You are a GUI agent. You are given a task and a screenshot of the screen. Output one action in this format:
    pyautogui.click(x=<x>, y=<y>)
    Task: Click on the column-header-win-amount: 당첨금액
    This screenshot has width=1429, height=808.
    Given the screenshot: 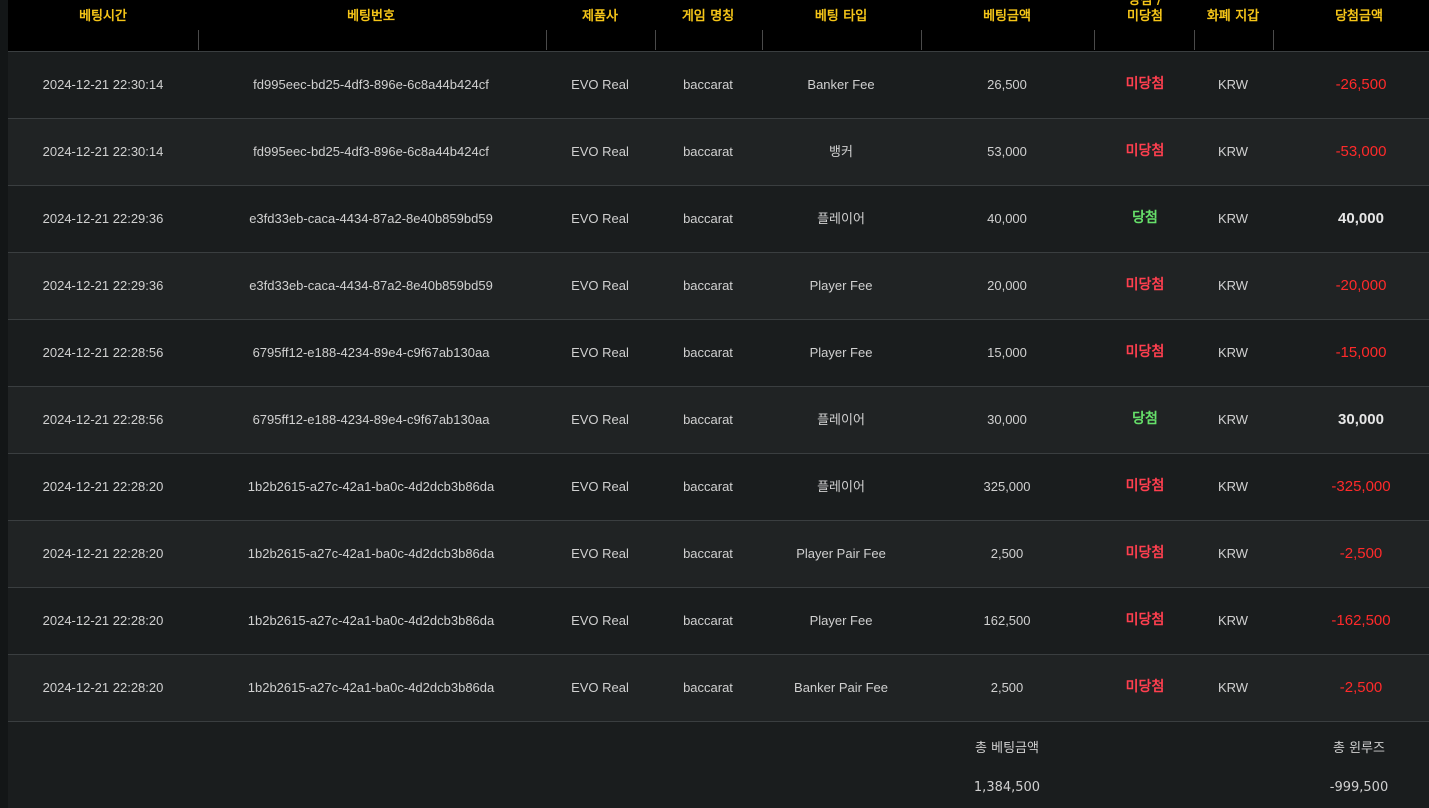 What is the action you would take?
    pyautogui.click(x=1359, y=17)
    